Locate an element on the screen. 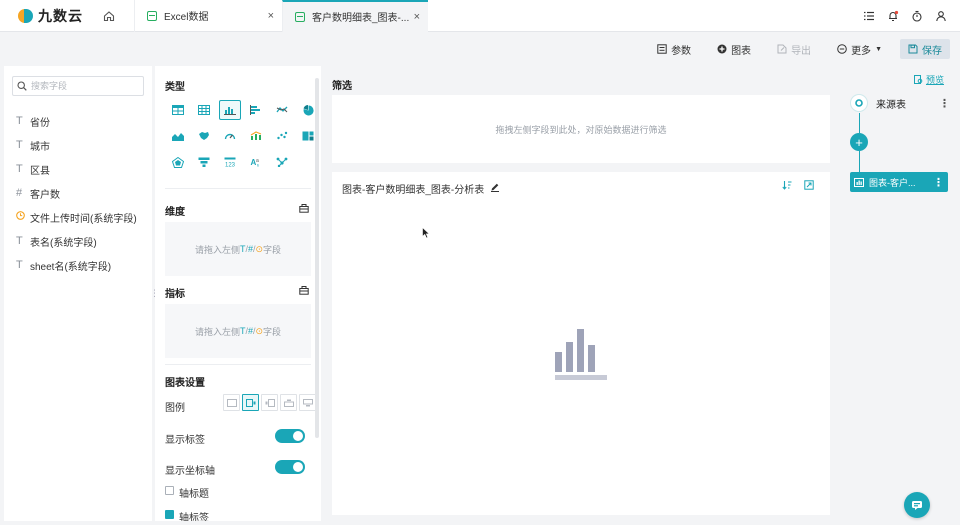 The height and width of the screenshot is (525, 960). show-labels-toggle is located at coordinates (290, 436).